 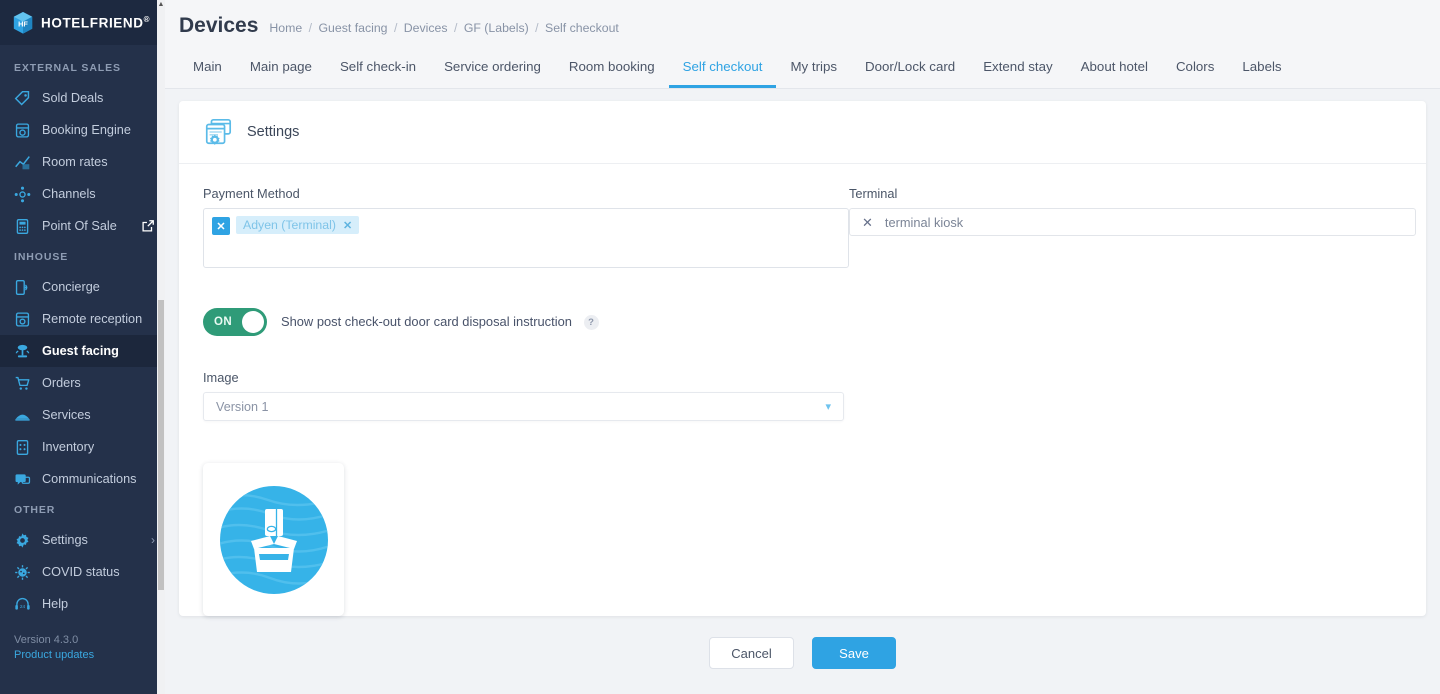 What do you see at coordinates (223, 322) in the screenshot?
I see `toggle-state-text: ON` at bounding box center [223, 322].